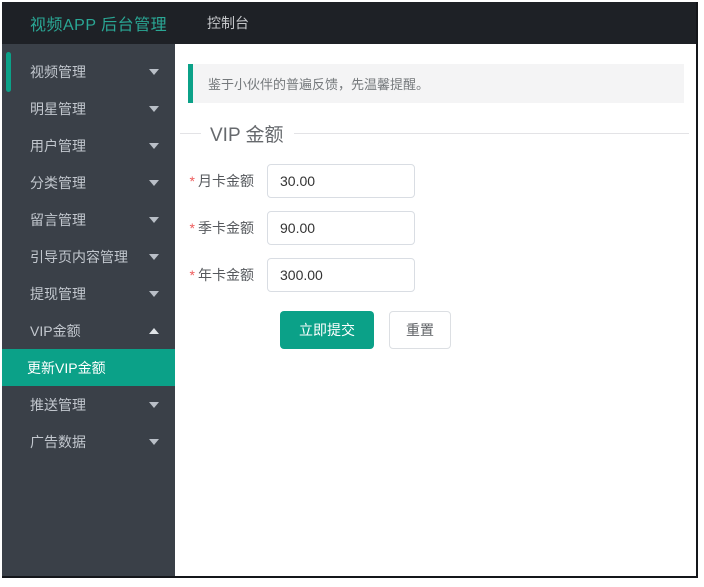  I want to click on sidebar-item-label: 分类管理, so click(58, 182).